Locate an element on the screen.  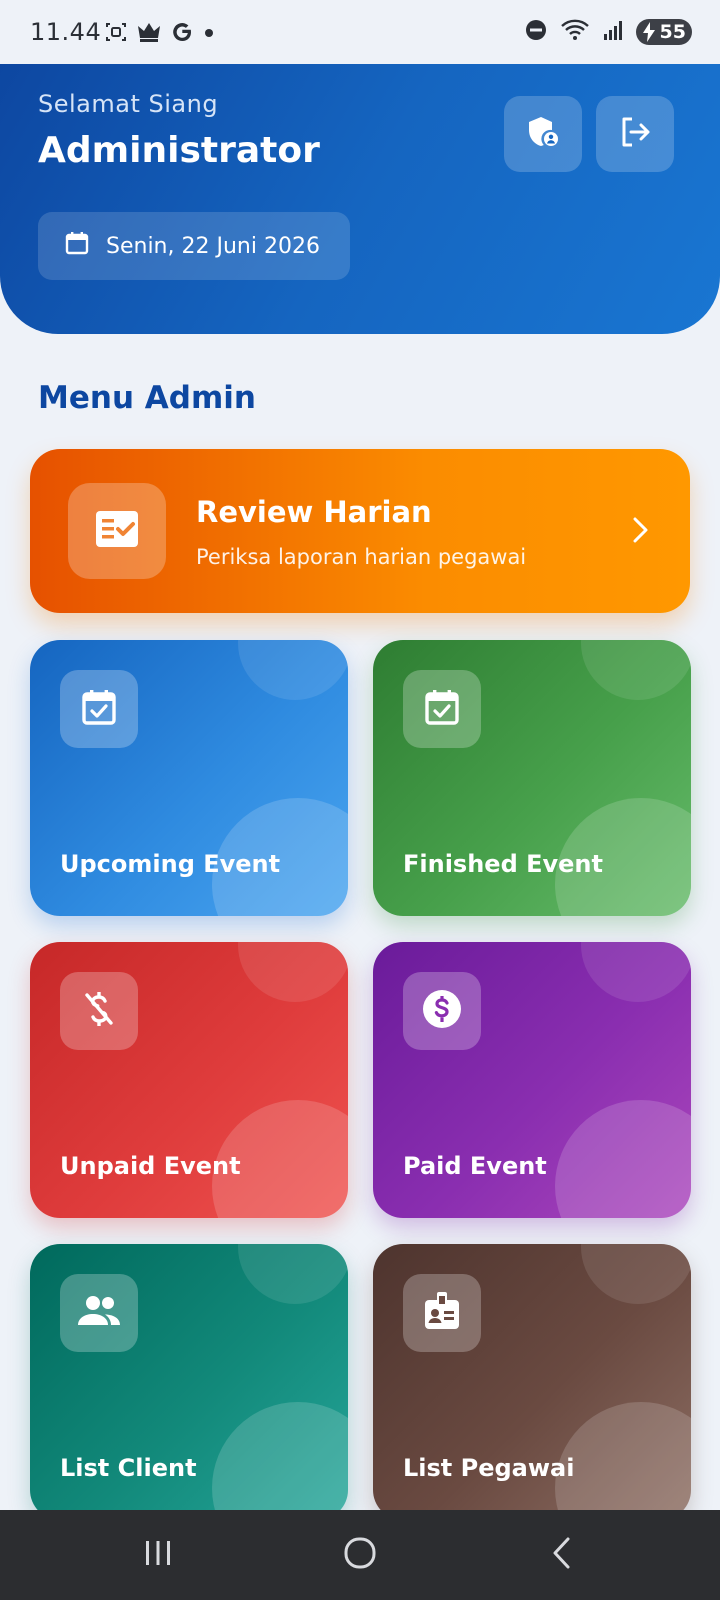
tile-paid-event: Paid Event is located at coordinates (532, 1080).